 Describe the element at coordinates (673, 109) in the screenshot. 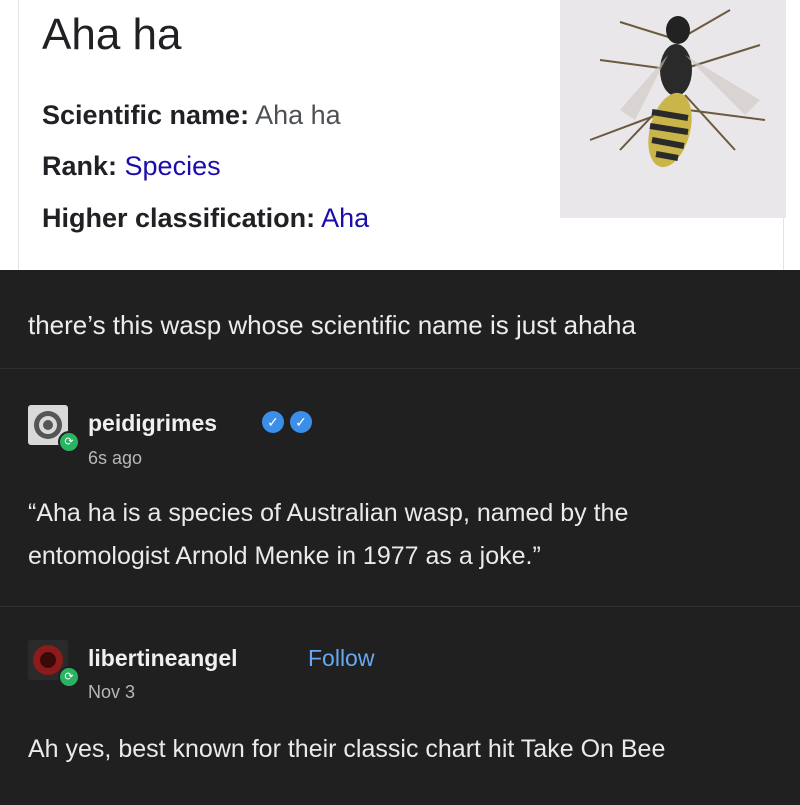

I see `wasp-image` at that location.